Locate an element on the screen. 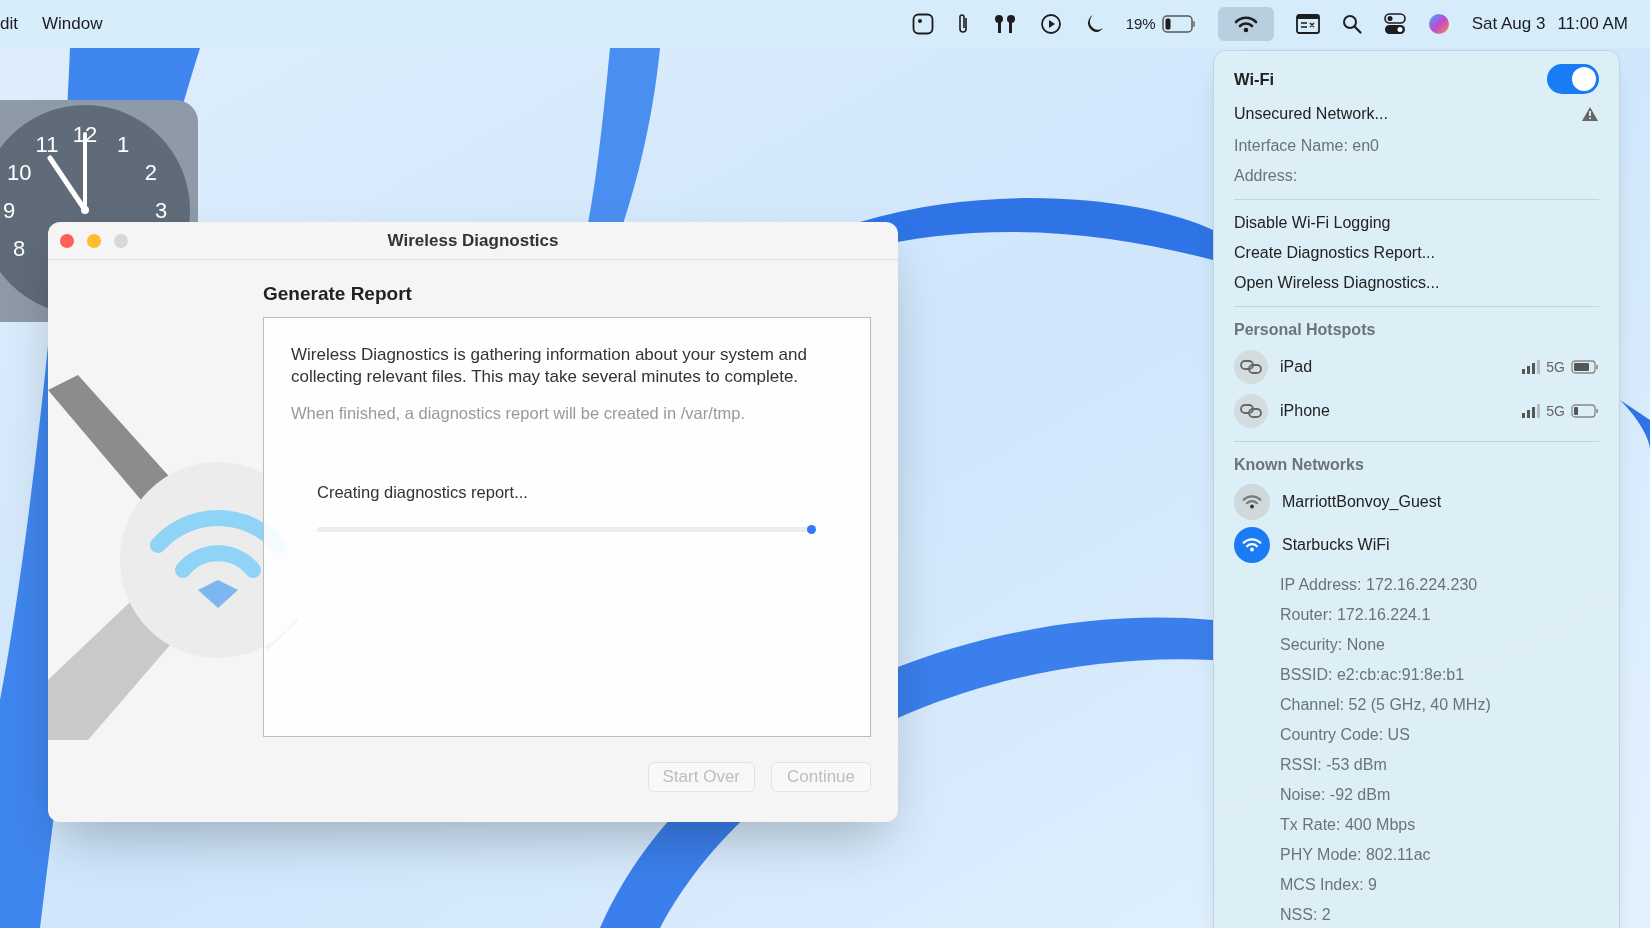  warning-icon is located at coordinates (1590, 114).